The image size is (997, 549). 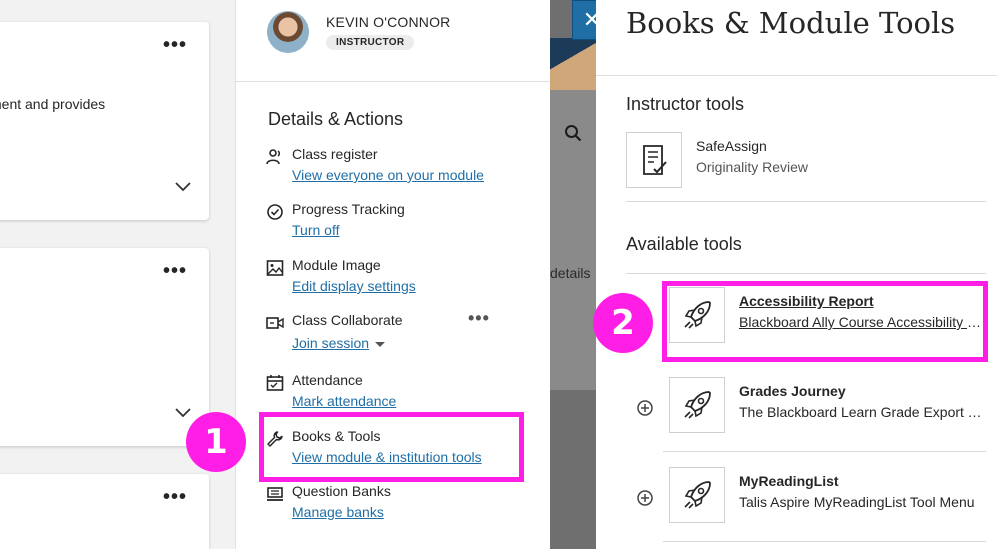 I want to click on tool-name: MyReadingList, so click(x=789, y=481).